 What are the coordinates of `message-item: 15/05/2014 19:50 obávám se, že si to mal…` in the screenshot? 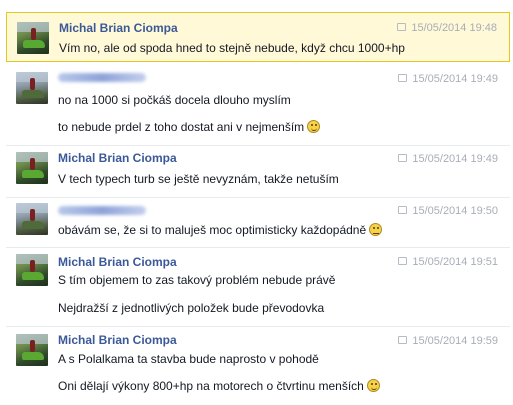 It's located at (258, 222).